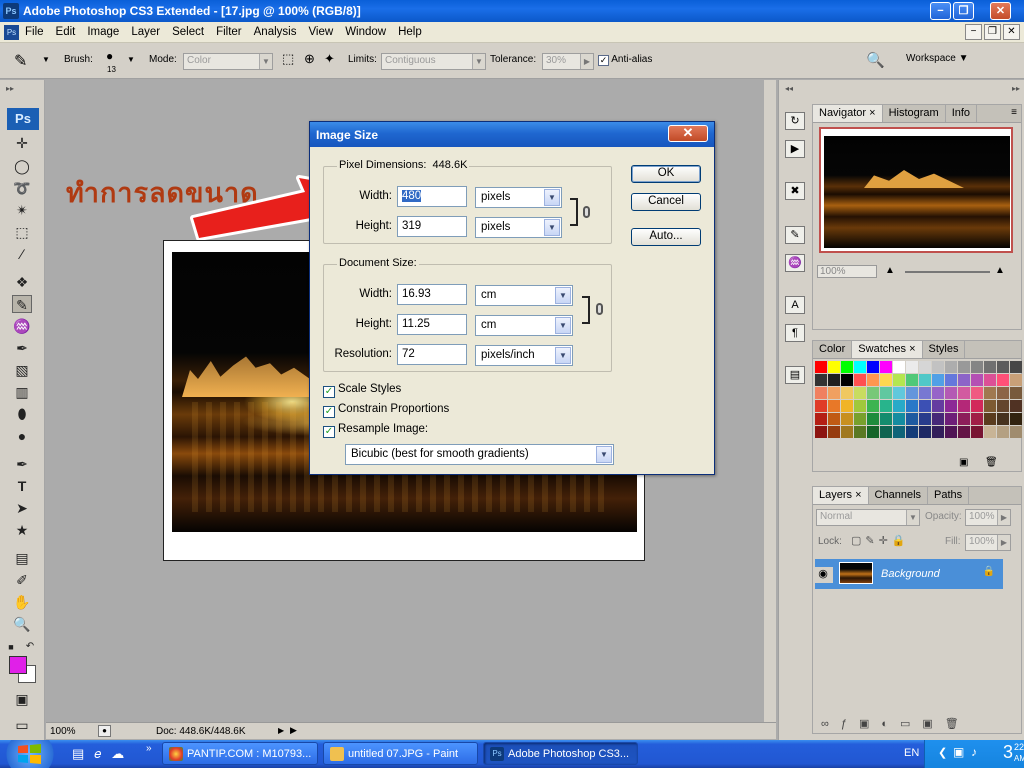  Describe the element at coordinates (770, 401) in the screenshot. I see `vertical-scrollbar` at that location.